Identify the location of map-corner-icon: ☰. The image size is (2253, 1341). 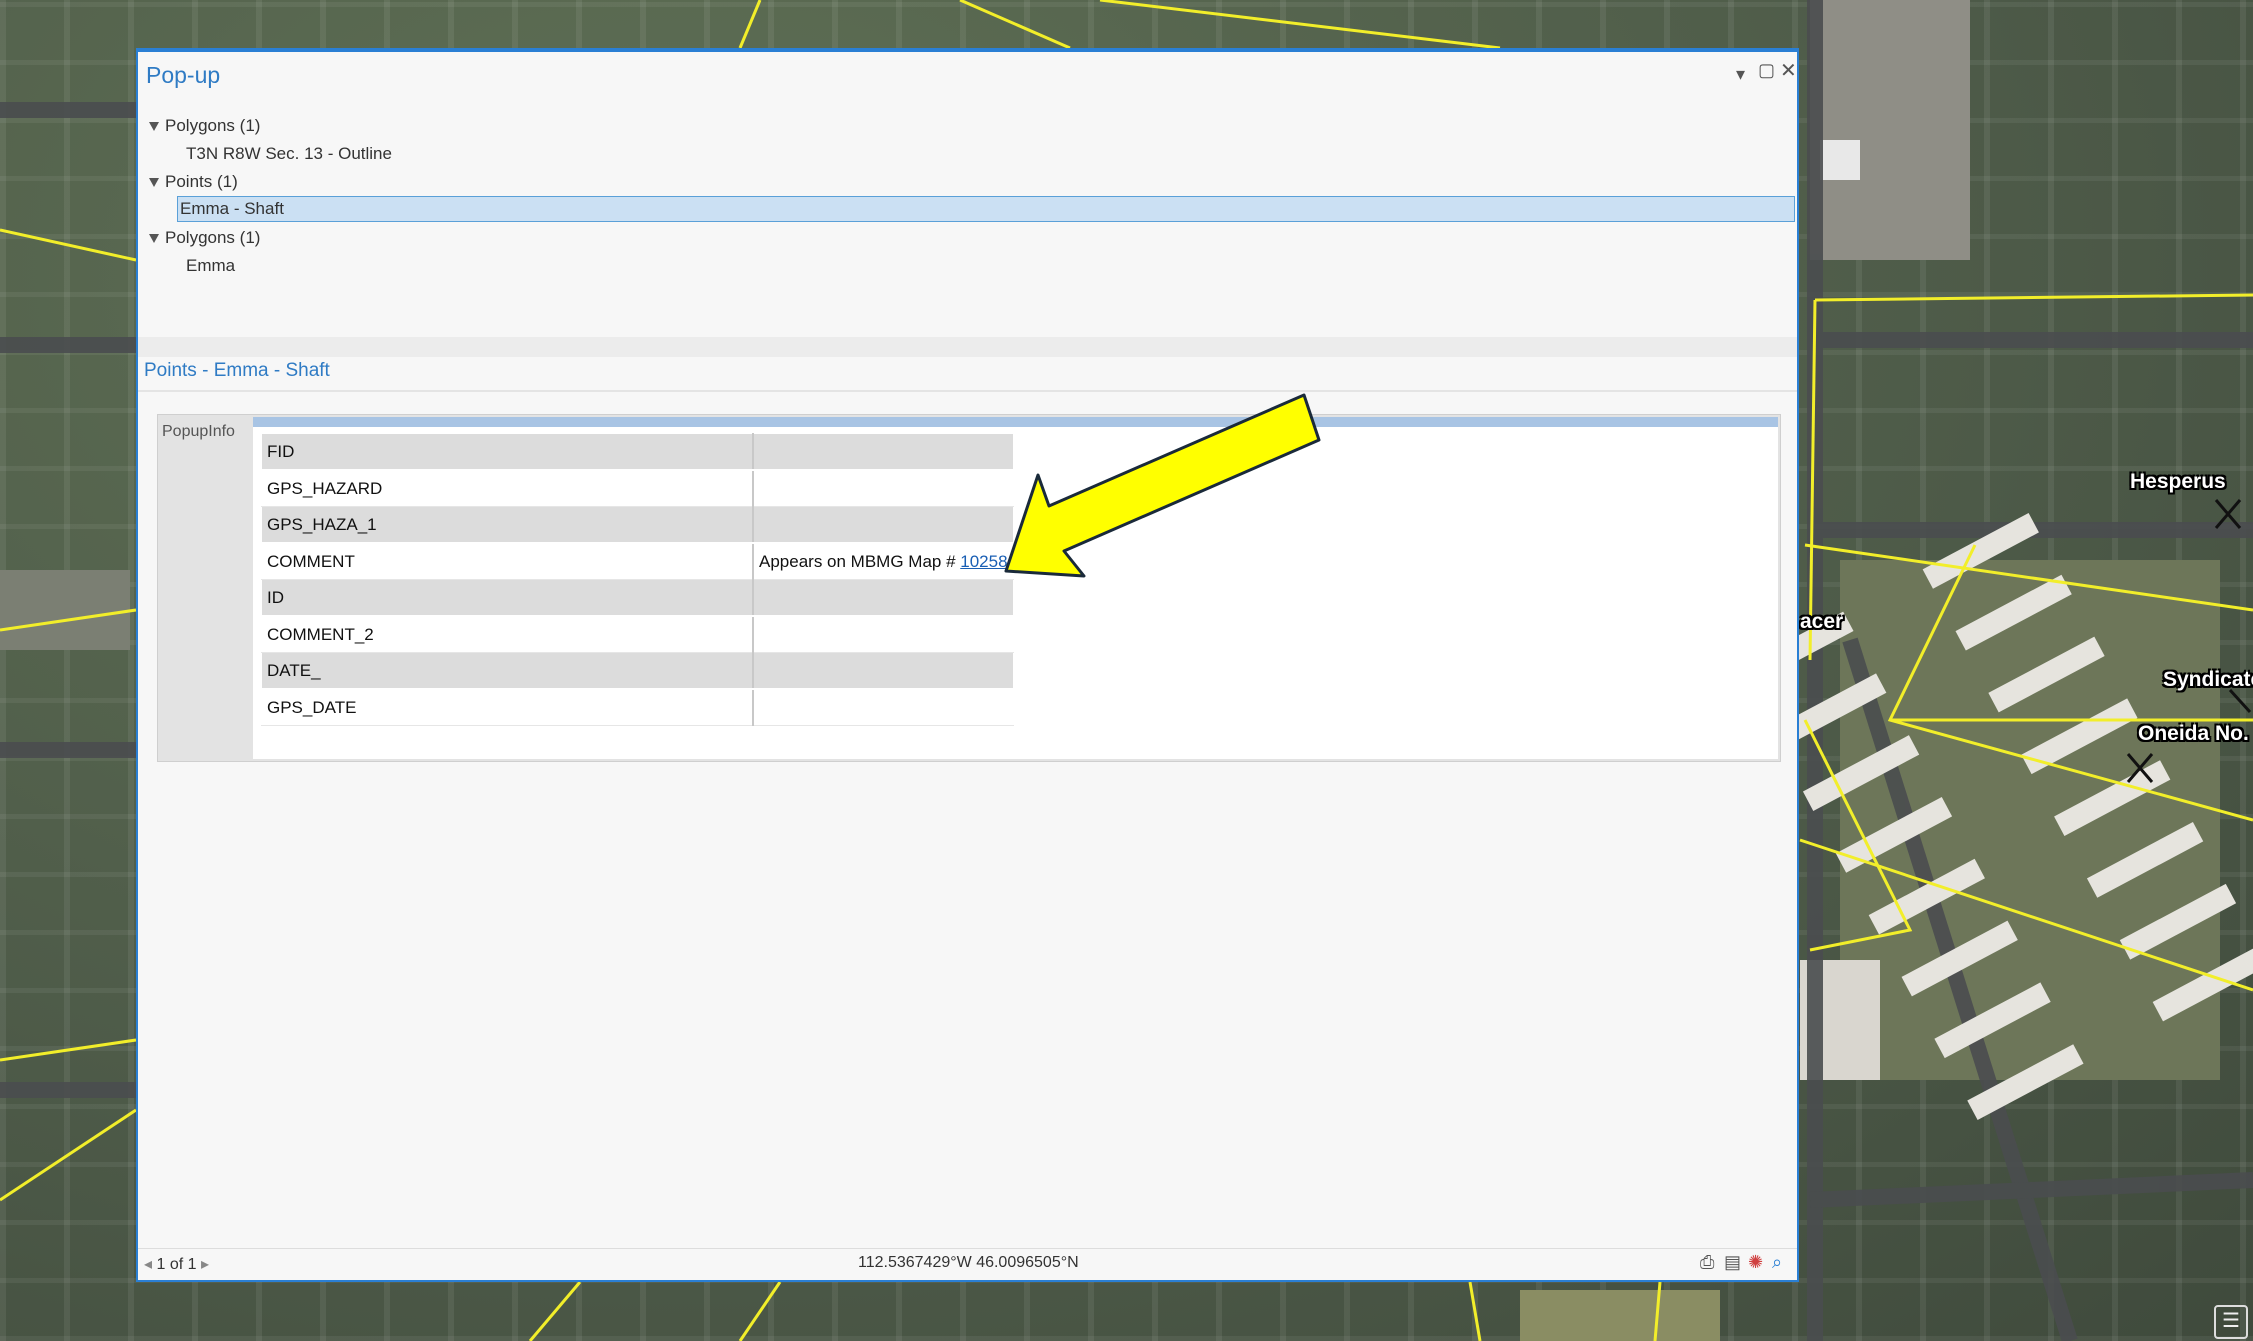
(2231, 1322).